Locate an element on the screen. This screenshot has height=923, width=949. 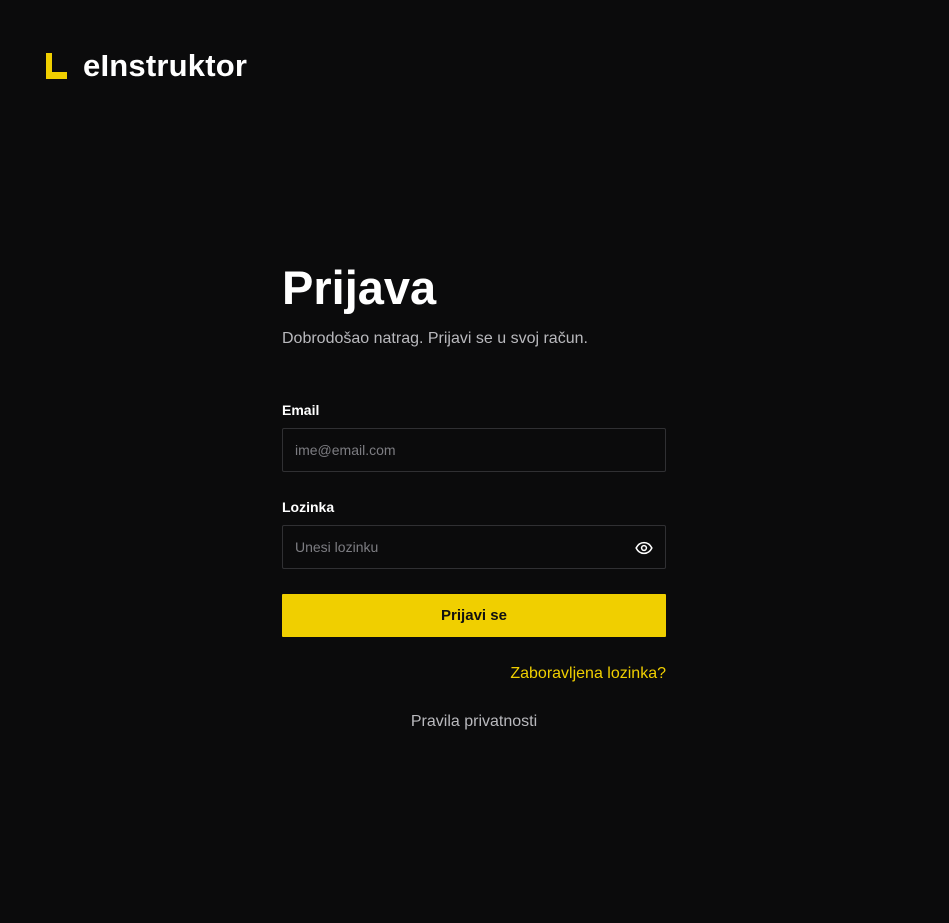
email-field-wrapper is located at coordinates (474, 450).